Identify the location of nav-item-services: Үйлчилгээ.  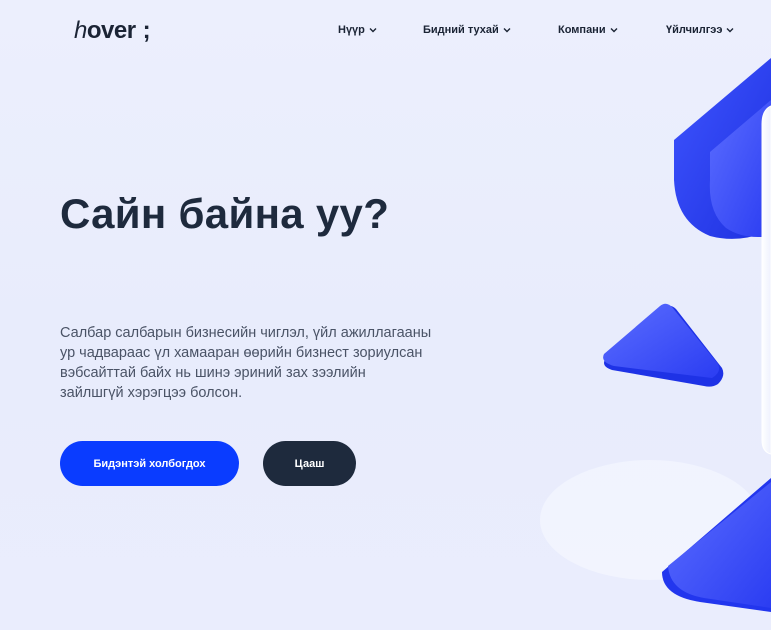
(700, 30).